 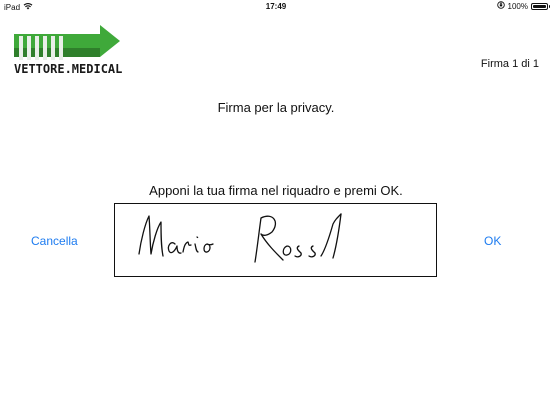 I want to click on battery-level, so click(x=539, y=6).